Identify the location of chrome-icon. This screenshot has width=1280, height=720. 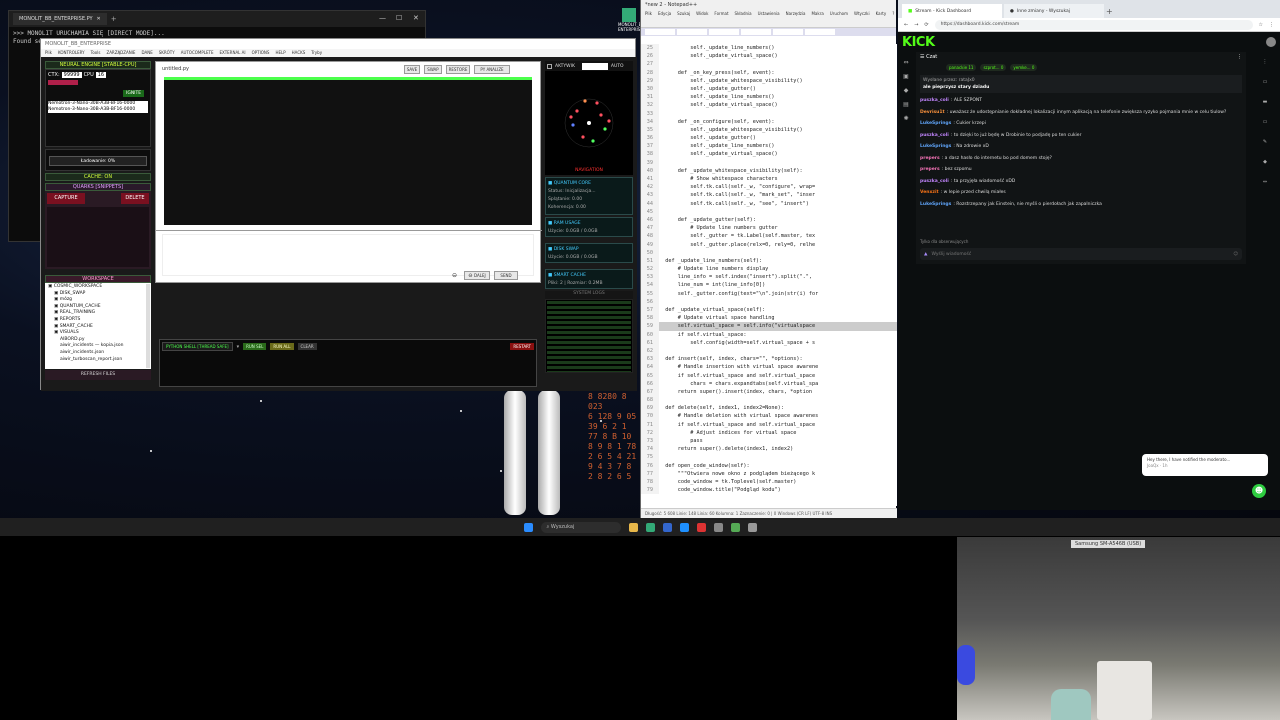
(701, 527).